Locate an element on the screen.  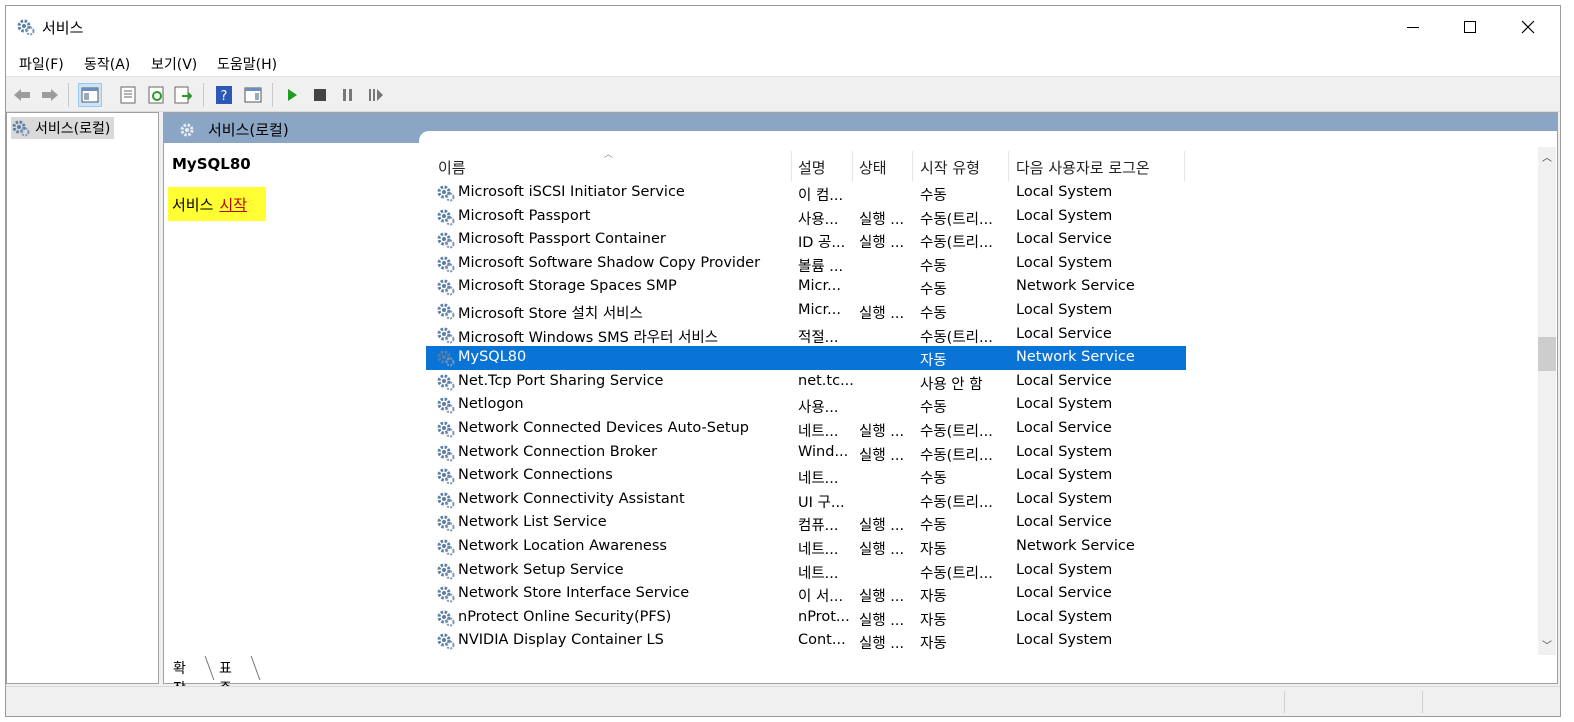
restart-service-button is located at coordinates (376, 95).